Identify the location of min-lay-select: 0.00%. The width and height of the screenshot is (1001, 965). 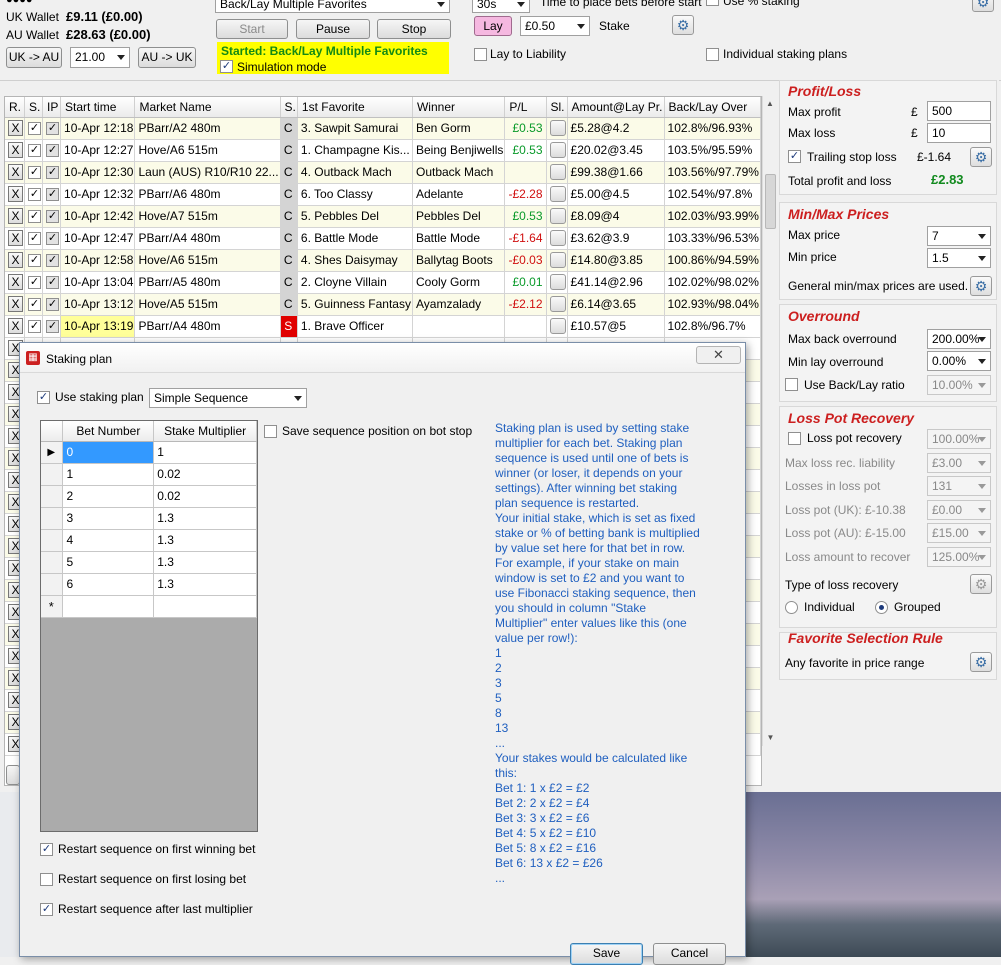
(959, 361).